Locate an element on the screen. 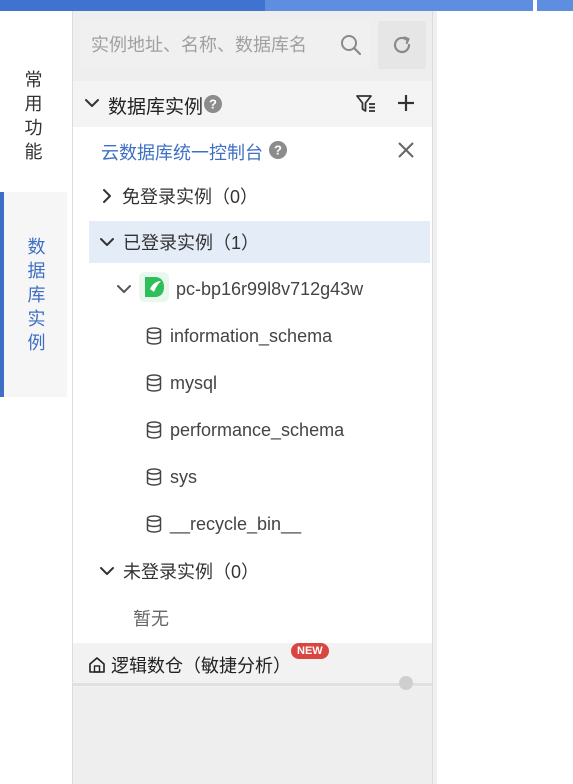 The image size is (573, 784). vtab-database-instances: 数据库实例 is located at coordinates (33, 294).